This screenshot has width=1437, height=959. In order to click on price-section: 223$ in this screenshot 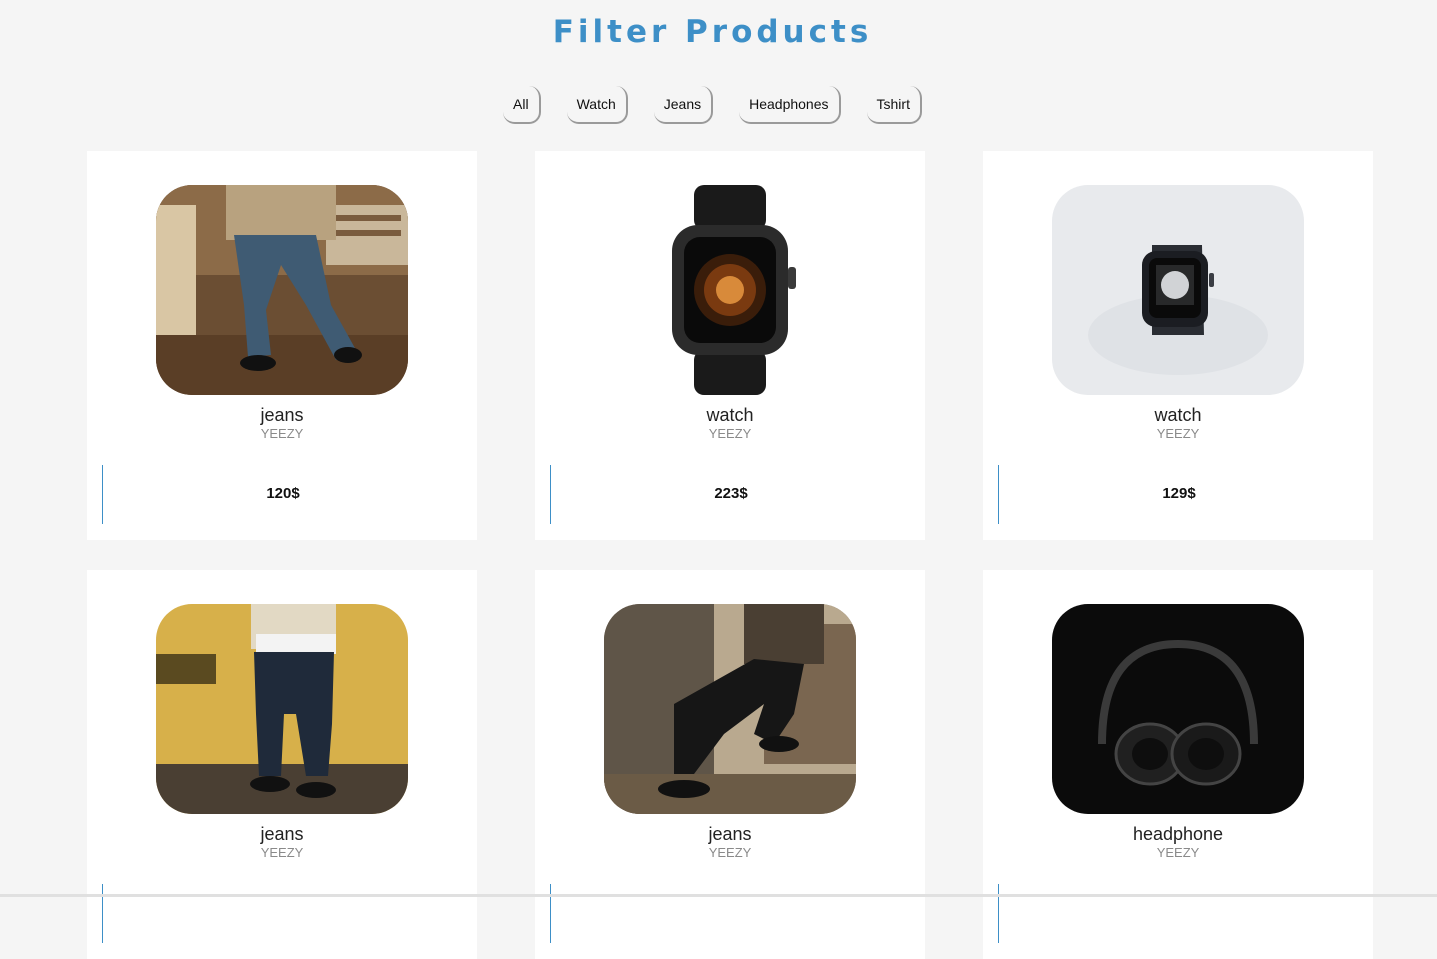, I will do `click(730, 494)`.